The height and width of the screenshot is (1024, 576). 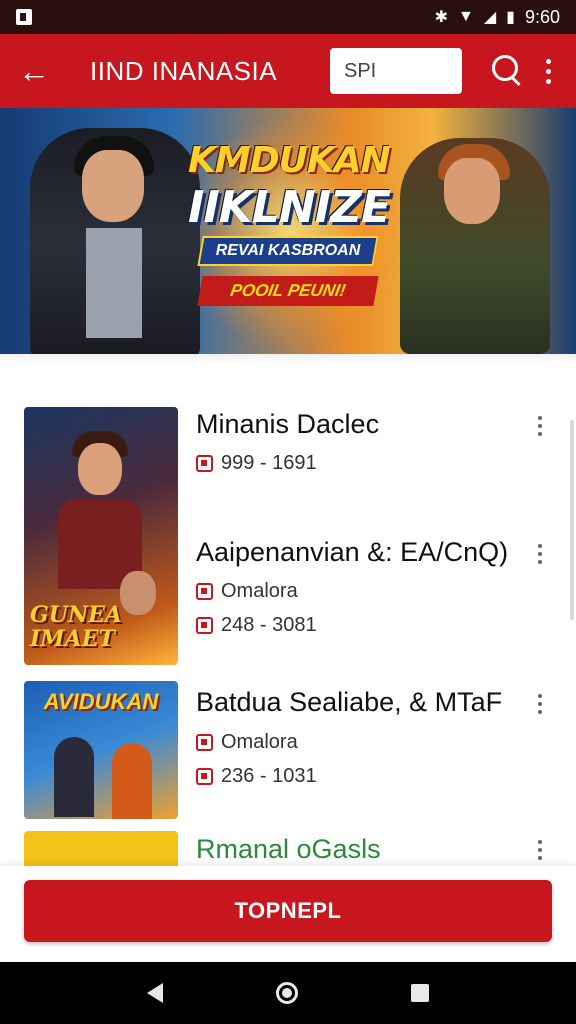 I want to click on back-arrow-icon: ←, so click(x=38, y=71).